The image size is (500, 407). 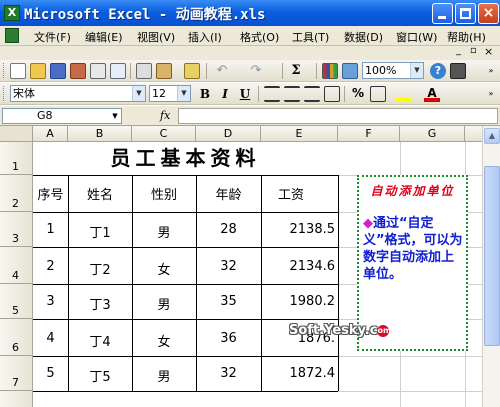 I want to click on zoom-select: 100% ▼, so click(x=393, y=70).